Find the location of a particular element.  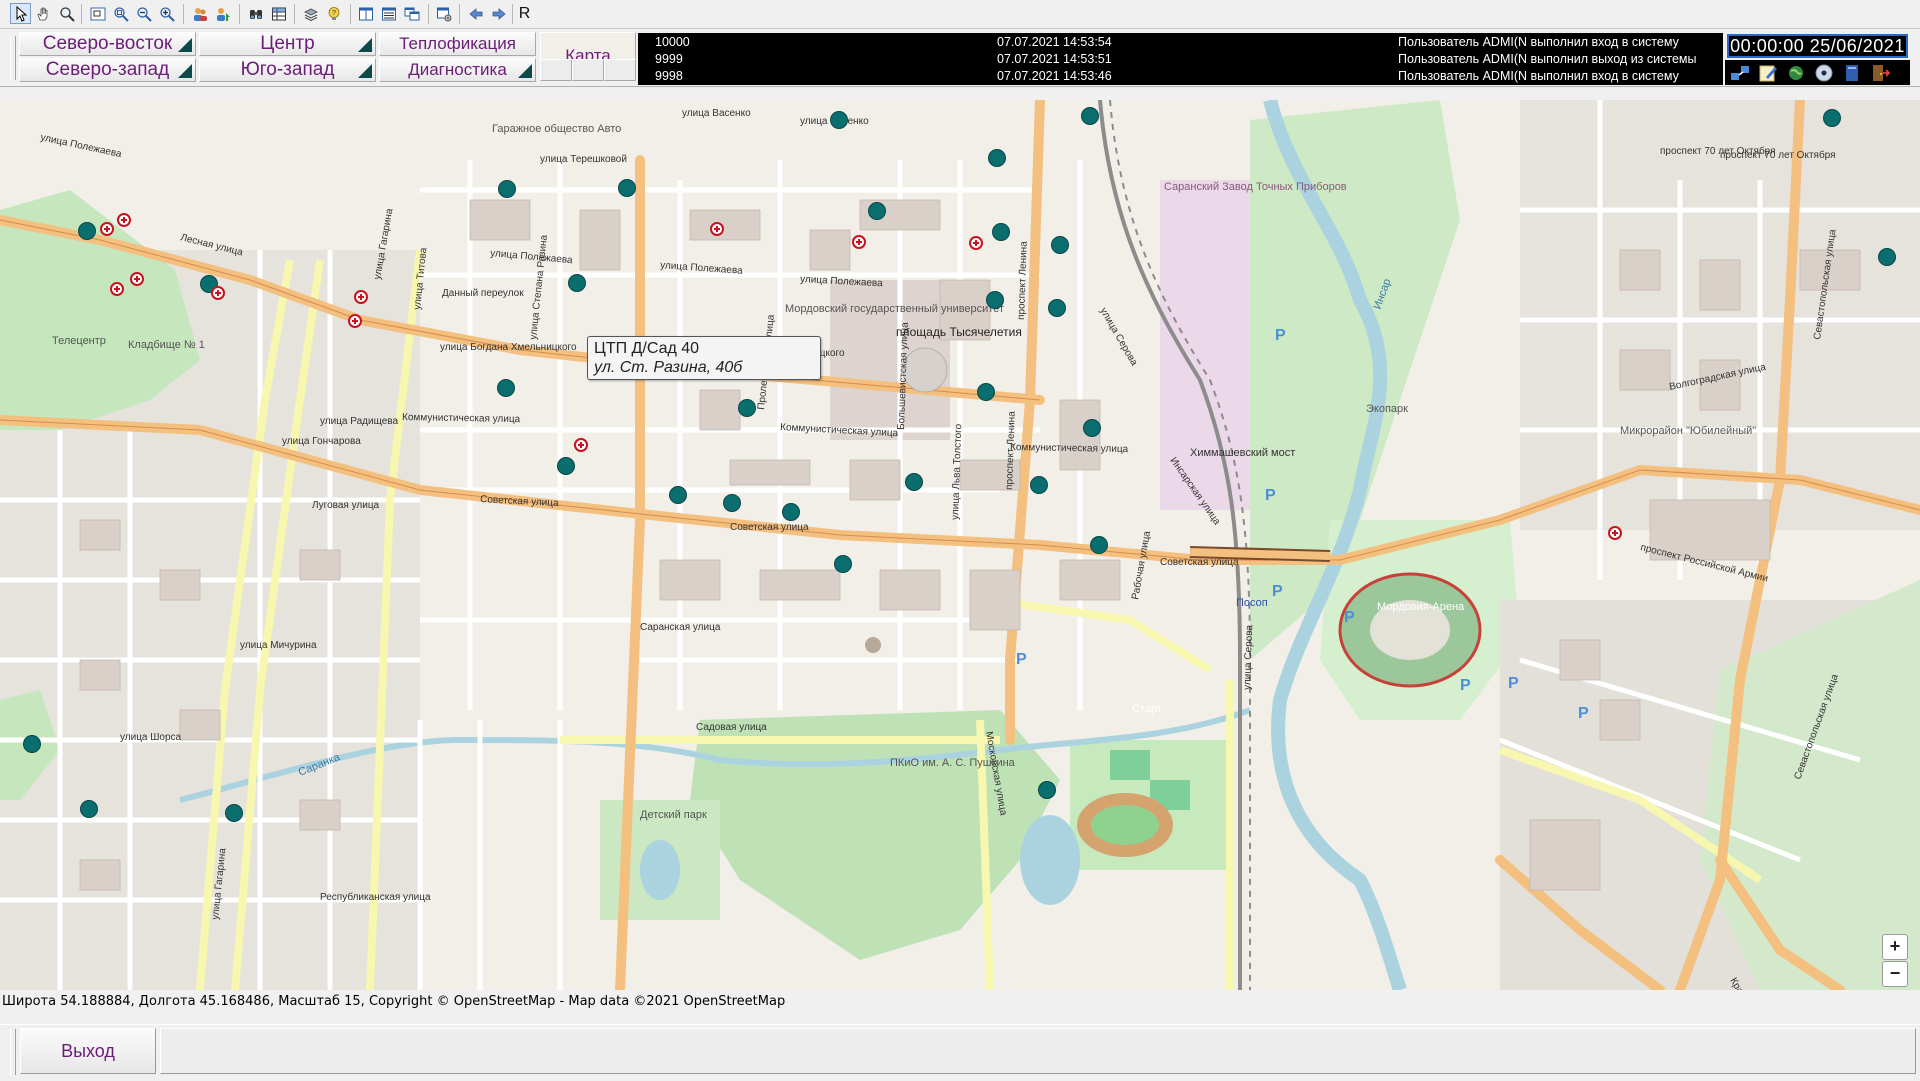

exit-button: Выход is located at coordinates (88, 1051).